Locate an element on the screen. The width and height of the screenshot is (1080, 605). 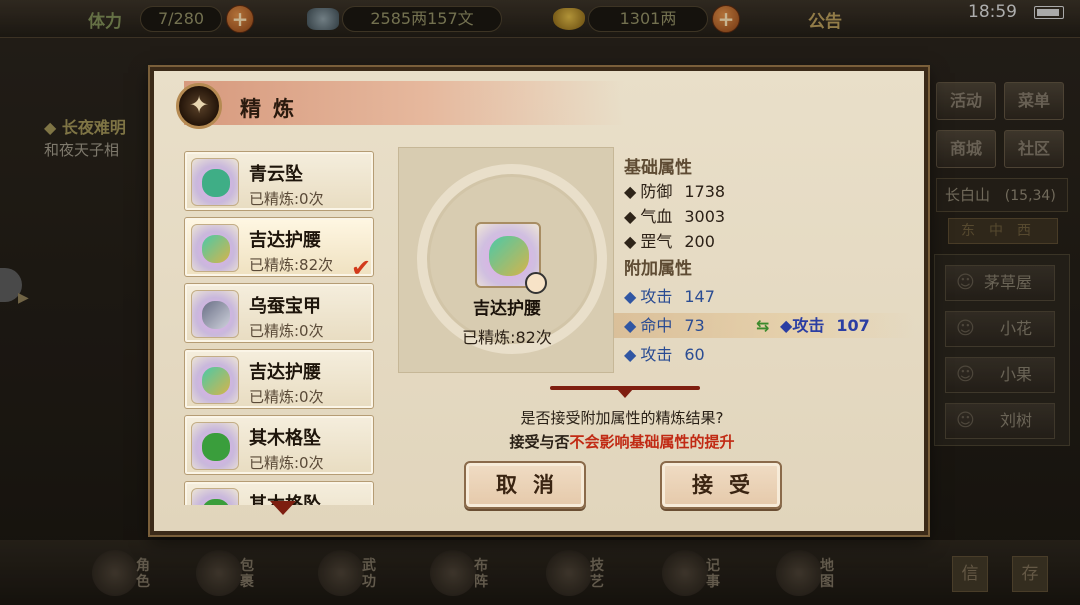
equipment-item: 其木格坠 已精炼:0次 is located at coordinates (279, 445).